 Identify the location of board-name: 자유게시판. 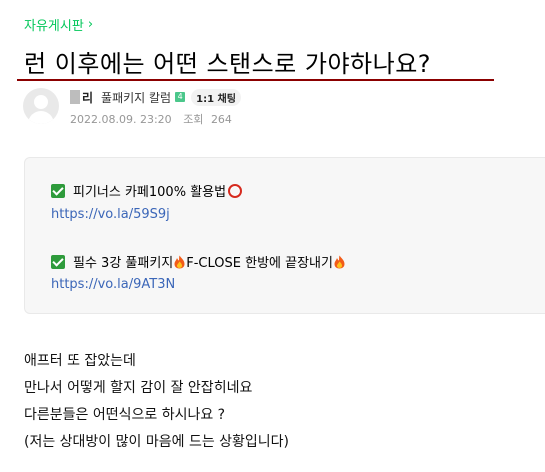
(54, 24).